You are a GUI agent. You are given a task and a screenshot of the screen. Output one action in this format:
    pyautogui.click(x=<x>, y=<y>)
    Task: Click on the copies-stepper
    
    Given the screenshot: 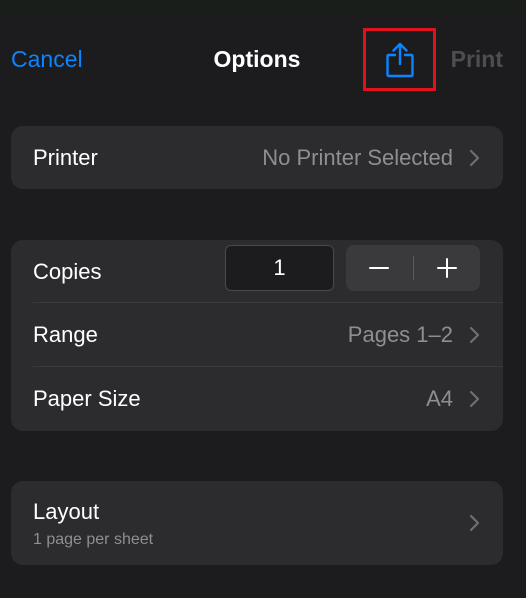 What is the action you would take?
    pyautogui.click(x=413, y=268)
    